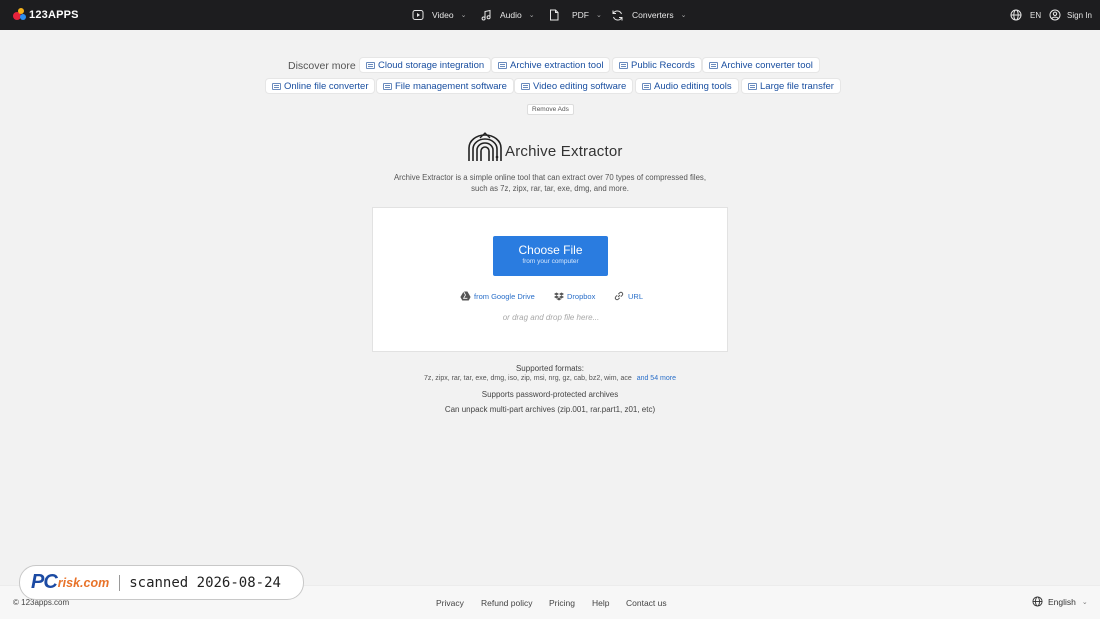 This screenshot has width=1100, height=619. Describe the element at coordinates (550, 250) in the screenshot. I see `choose-file-label: Choose File` at that location.